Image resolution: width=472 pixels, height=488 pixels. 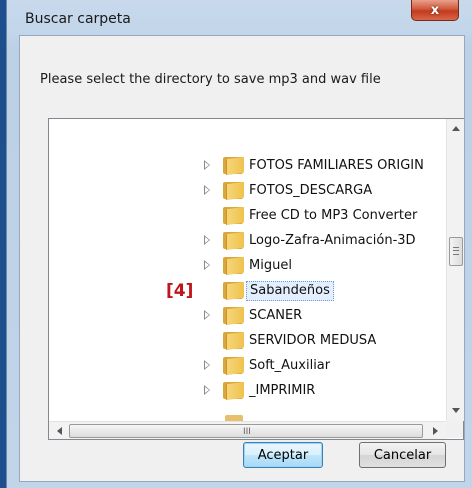 What do you see at coordinates (239, 17) in the screenshot?
I see `title-bar: Buscar carpeta x` at bounding box center [239, 17].